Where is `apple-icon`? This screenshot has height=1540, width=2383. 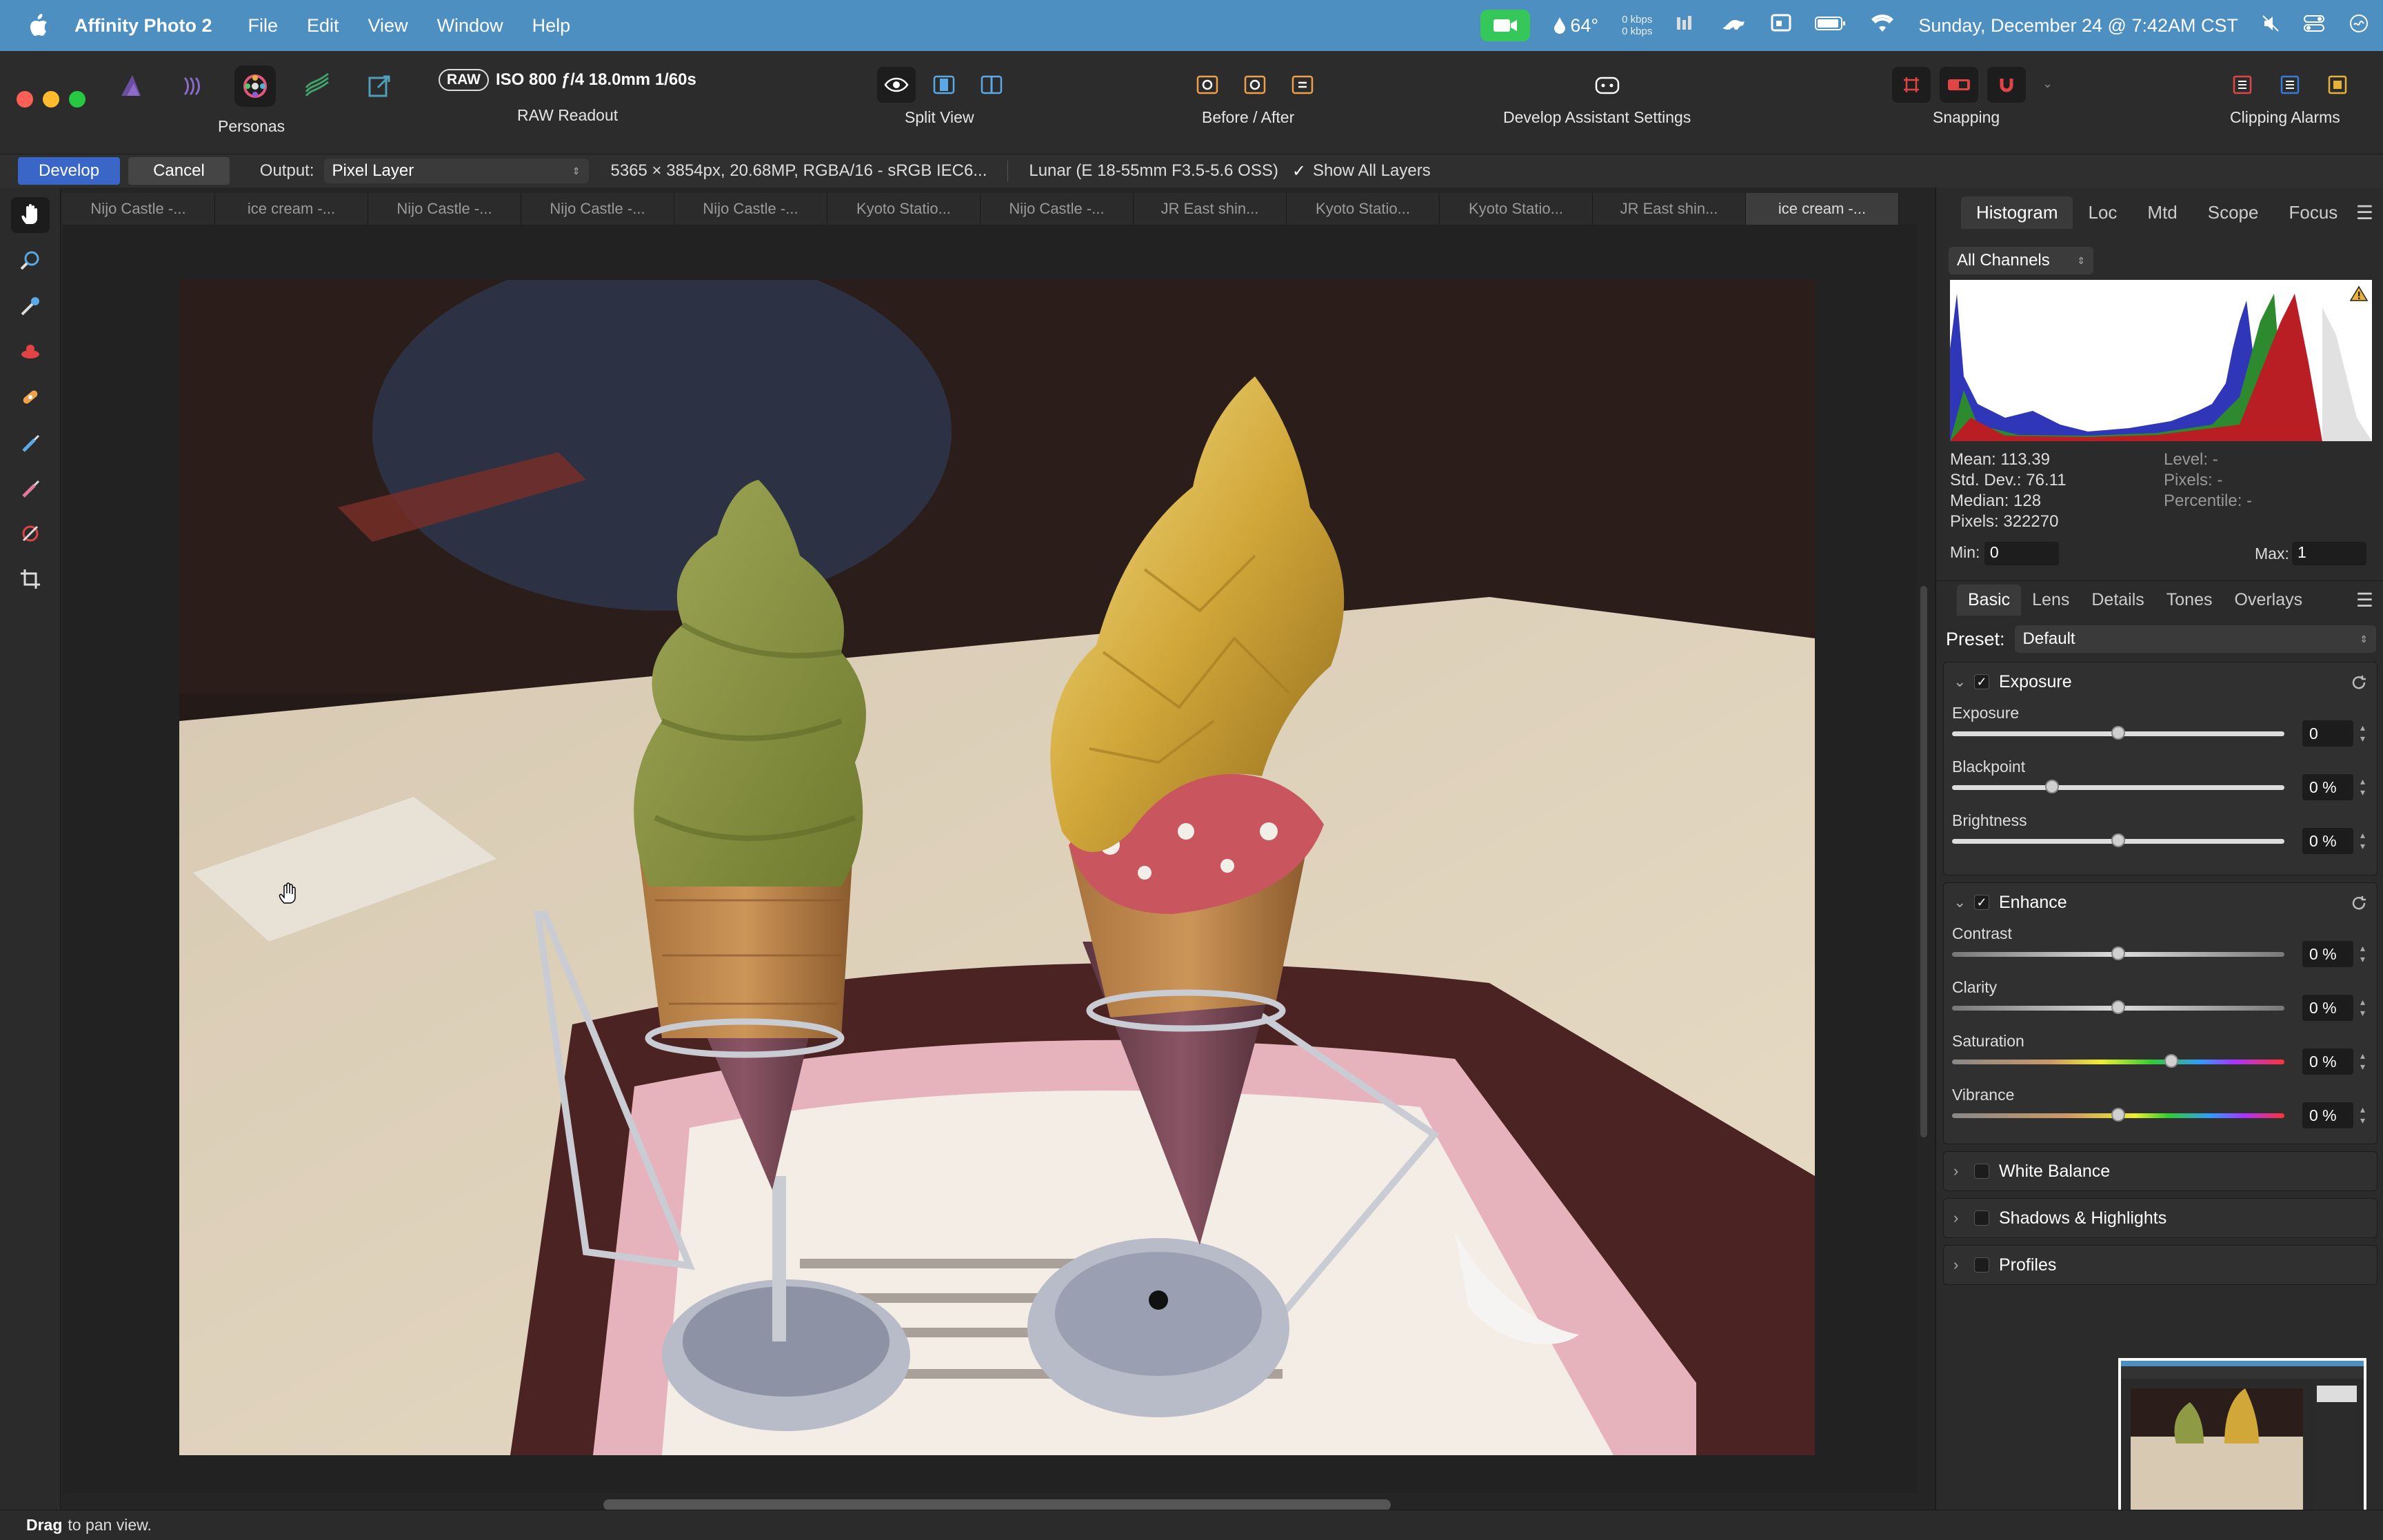
apple-icon is located at coordinates (38, 26).